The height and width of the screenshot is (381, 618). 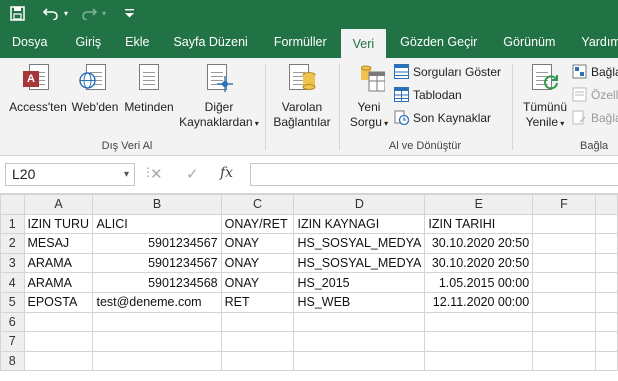 I want to click on enter-icon: ✓, so click(x=192, y=174).